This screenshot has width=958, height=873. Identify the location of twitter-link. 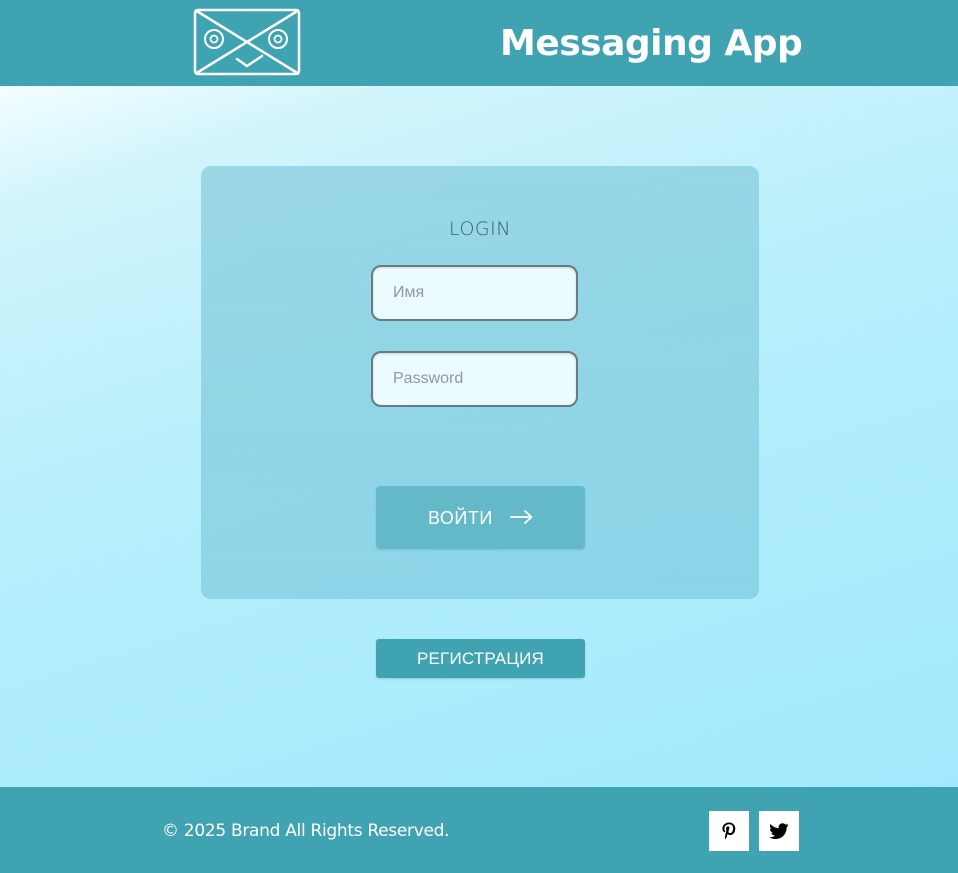
(779, 831).